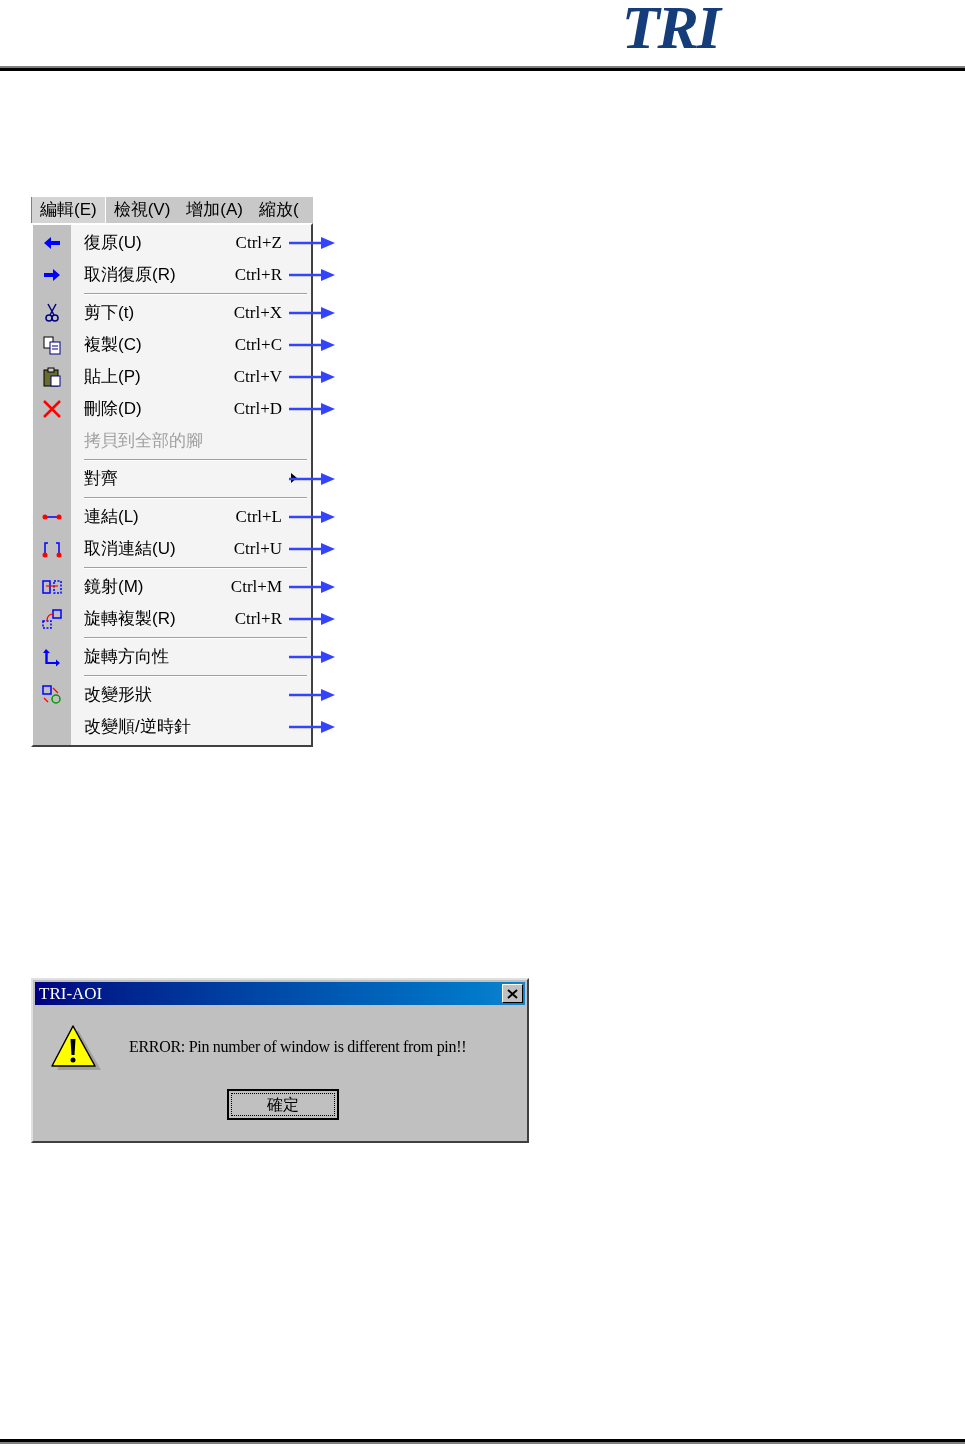  What do you see at coordinates (52, 409) in the screenshot?
I see `delete-icon` at bounding box center [52, 409].